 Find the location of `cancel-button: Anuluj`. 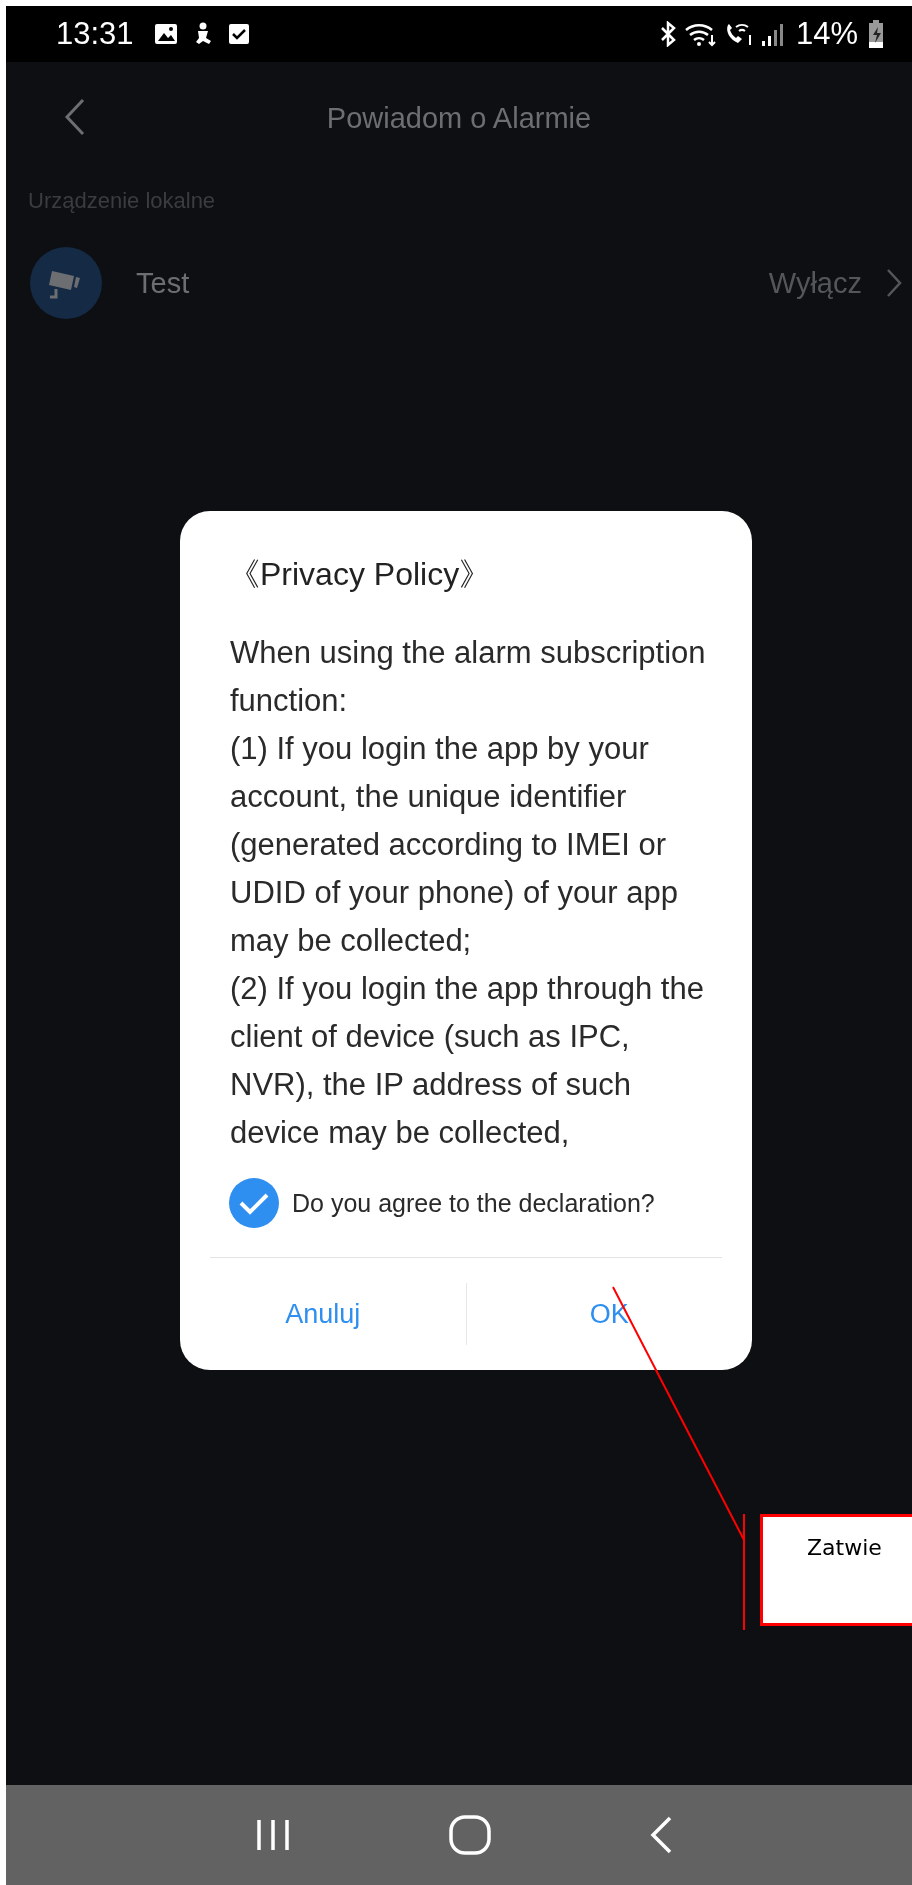

cancel-button: Anuluj is located at coordinates (323, 1314).